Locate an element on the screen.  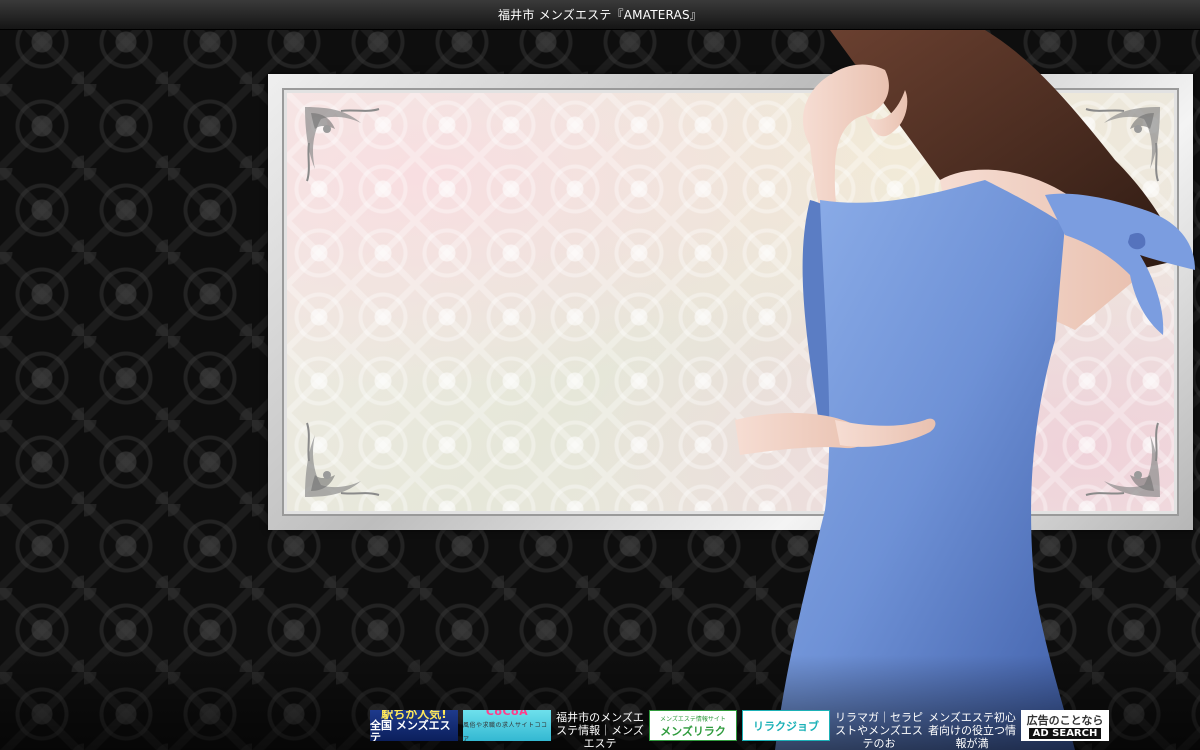
banner-fukui-menzu-info: 福井市のメンズエステ情報｜メンズエステ is located at coordinates (600, 730).